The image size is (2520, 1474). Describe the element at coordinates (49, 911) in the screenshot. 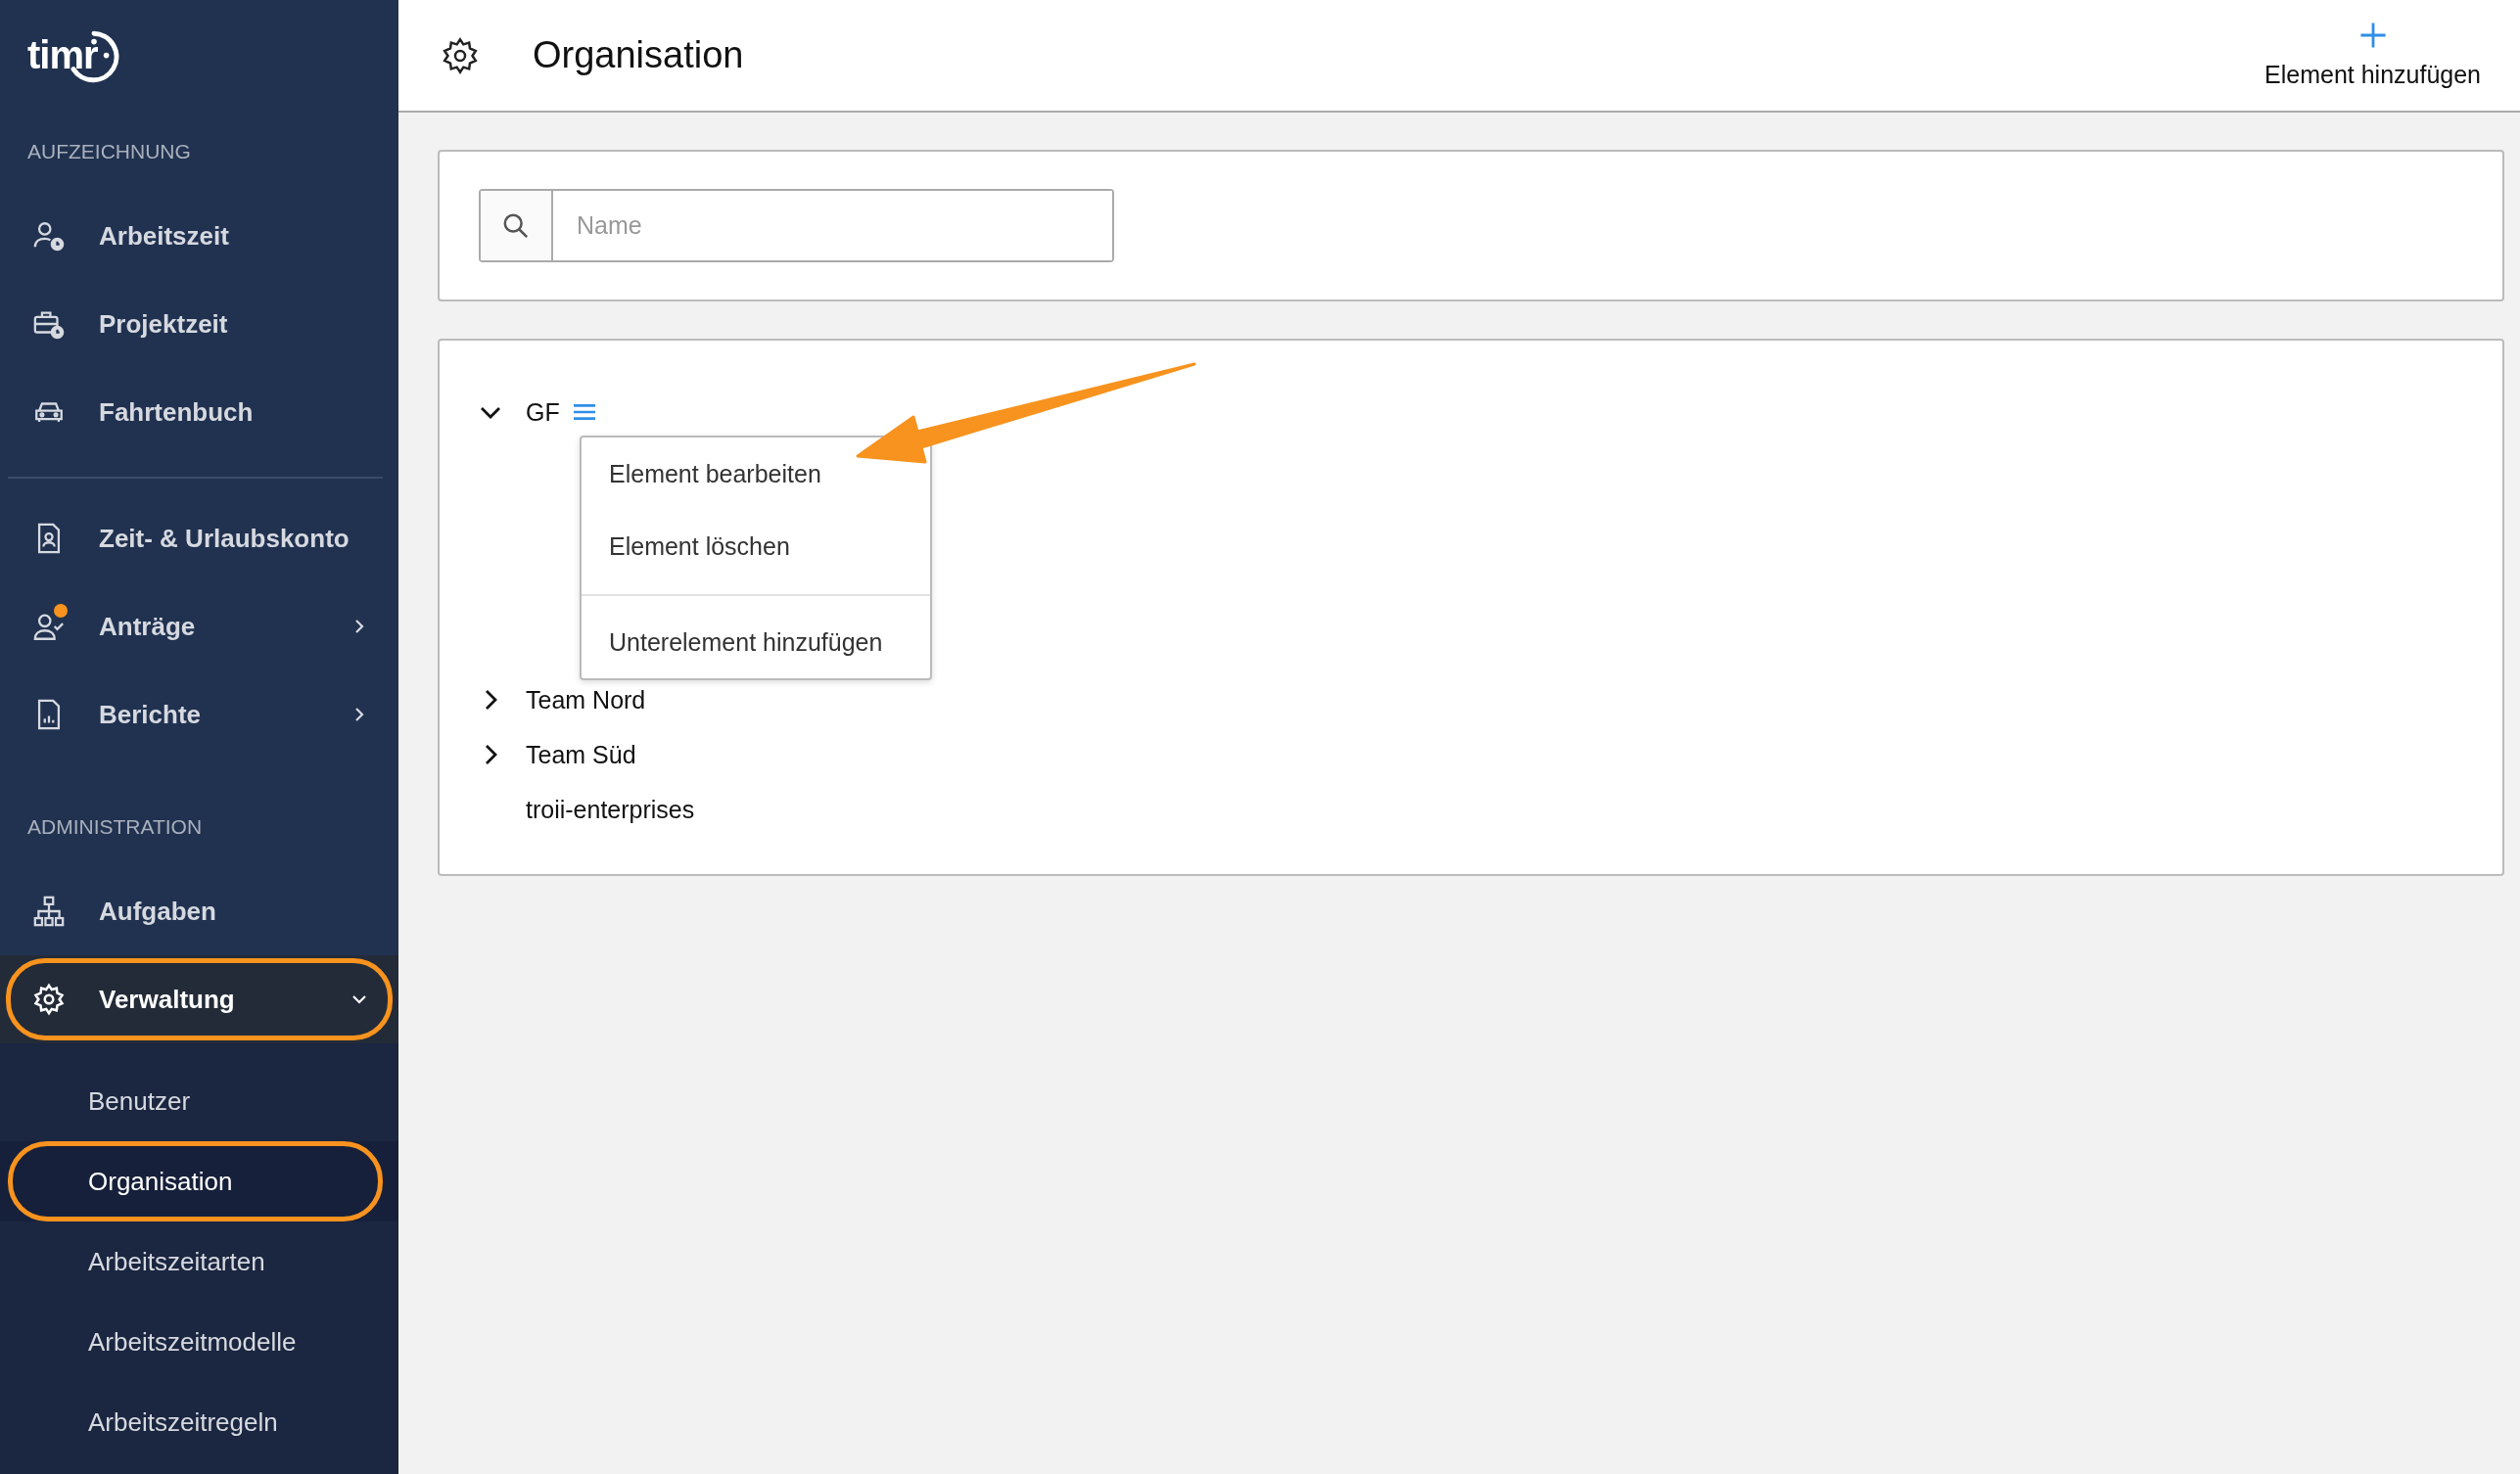

I see `org-chart-icon` at that location.